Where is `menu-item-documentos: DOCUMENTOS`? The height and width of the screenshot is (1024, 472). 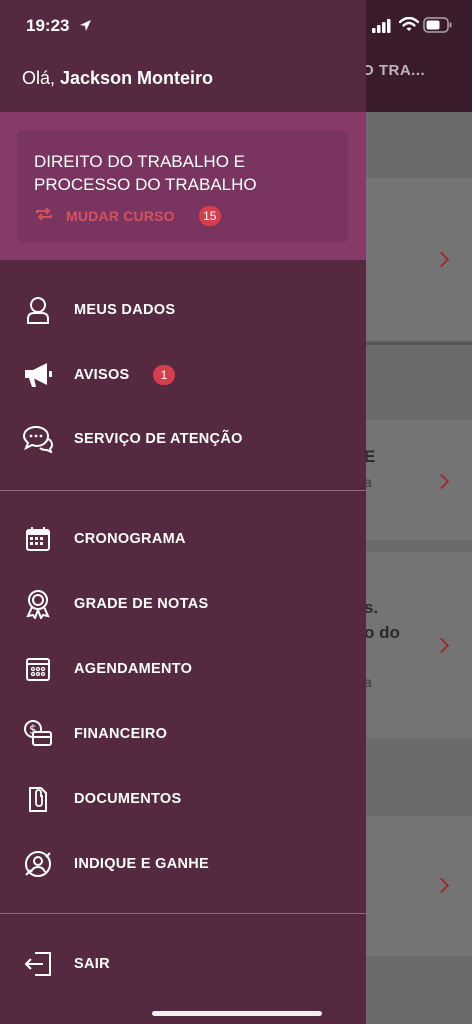 menu-item-documentos: DOCUMENTOS is located at coordinates (183, 799).